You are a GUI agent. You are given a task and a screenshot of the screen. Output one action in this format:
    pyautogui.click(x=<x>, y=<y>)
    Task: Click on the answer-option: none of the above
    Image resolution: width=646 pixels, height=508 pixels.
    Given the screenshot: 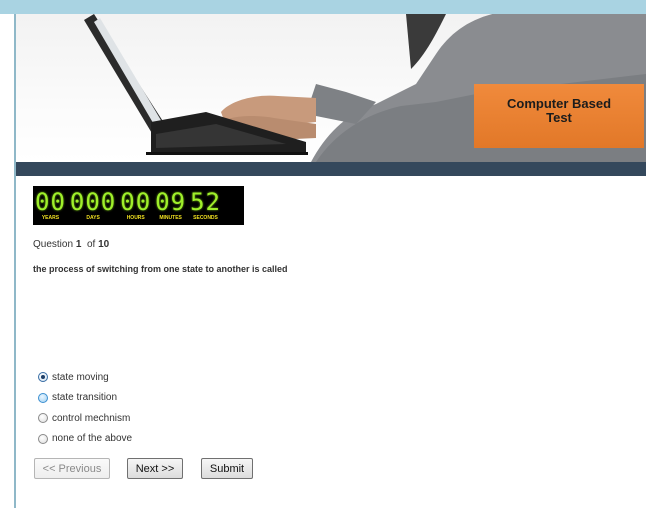 What is the action you would take?
    pyautogui.click(x=85, y=439)
    